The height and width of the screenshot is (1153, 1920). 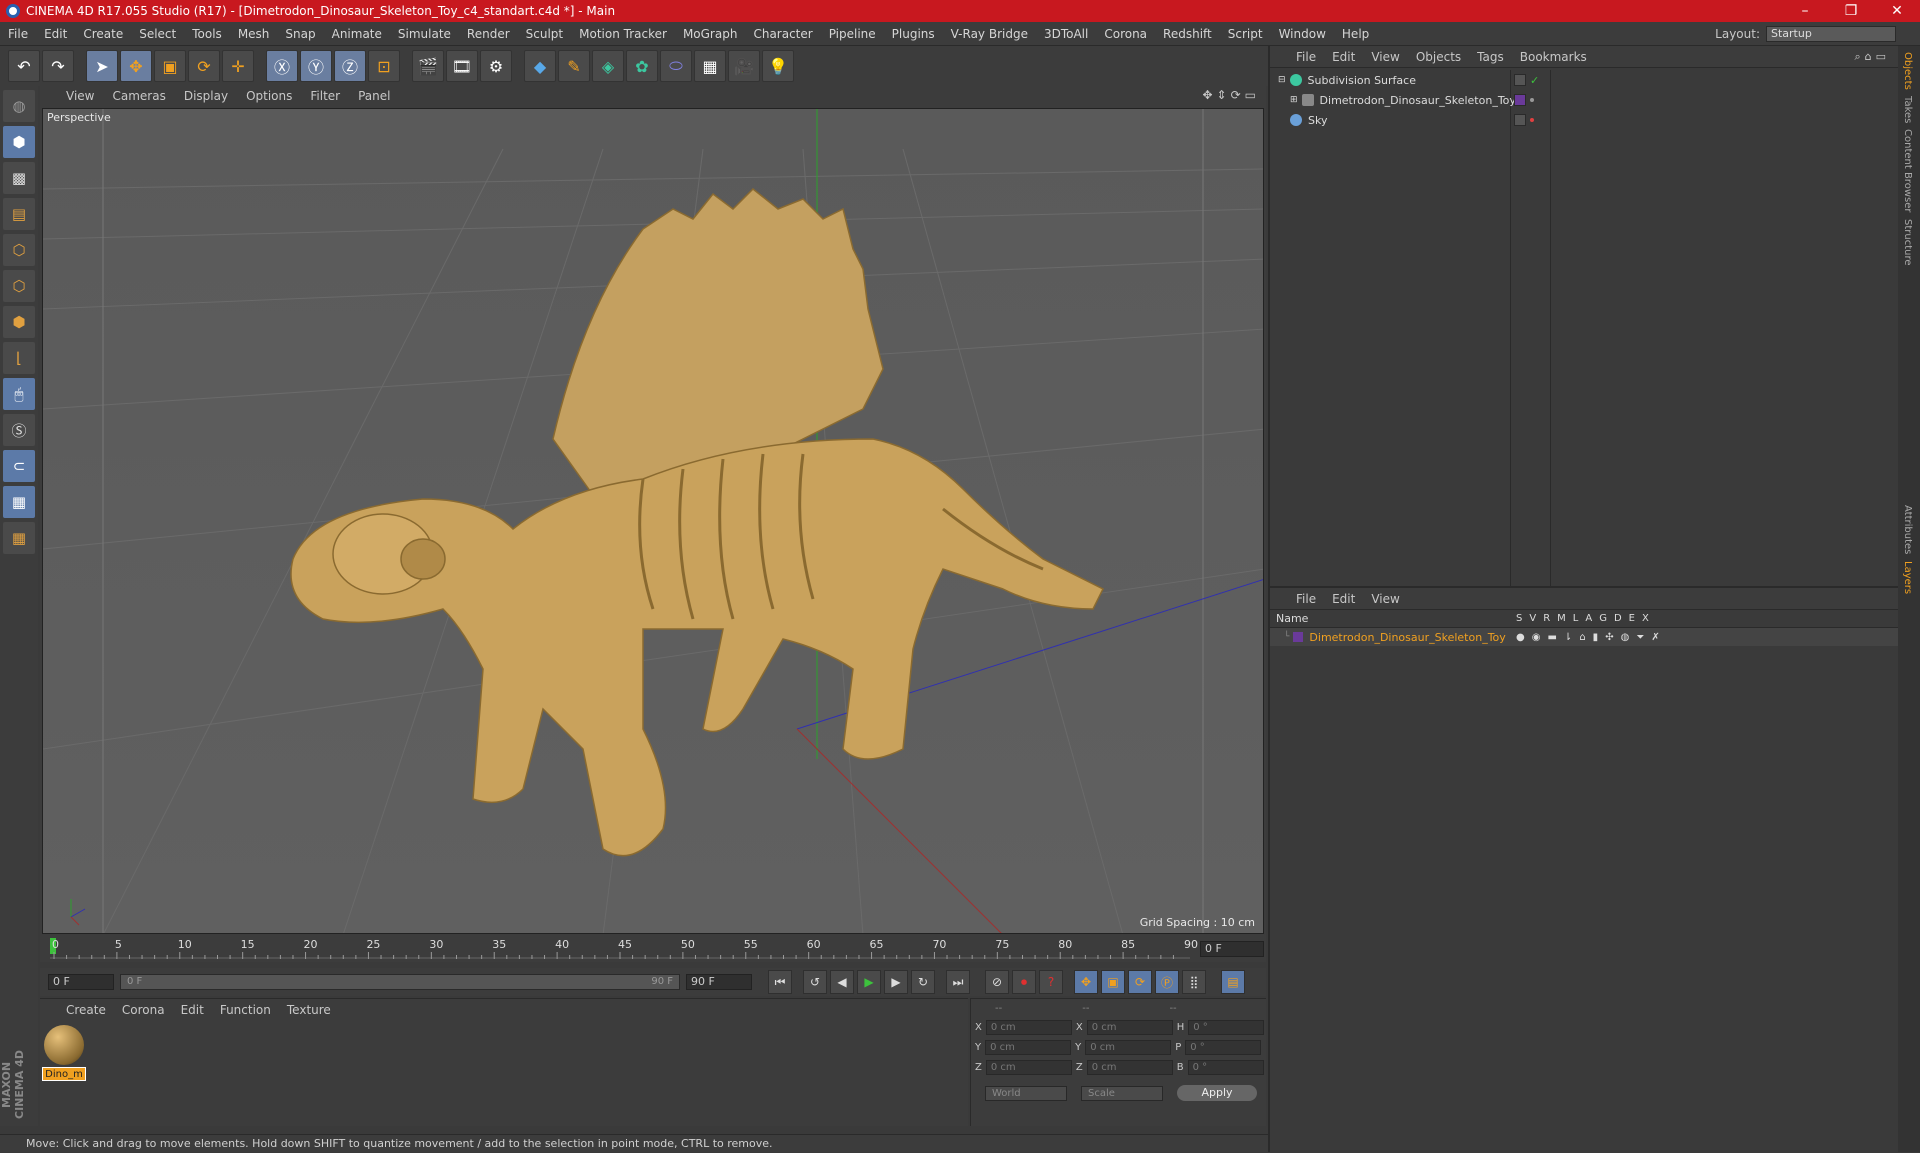 I want to click on end-frame-field: 90 F, so click(x=719, y=982).